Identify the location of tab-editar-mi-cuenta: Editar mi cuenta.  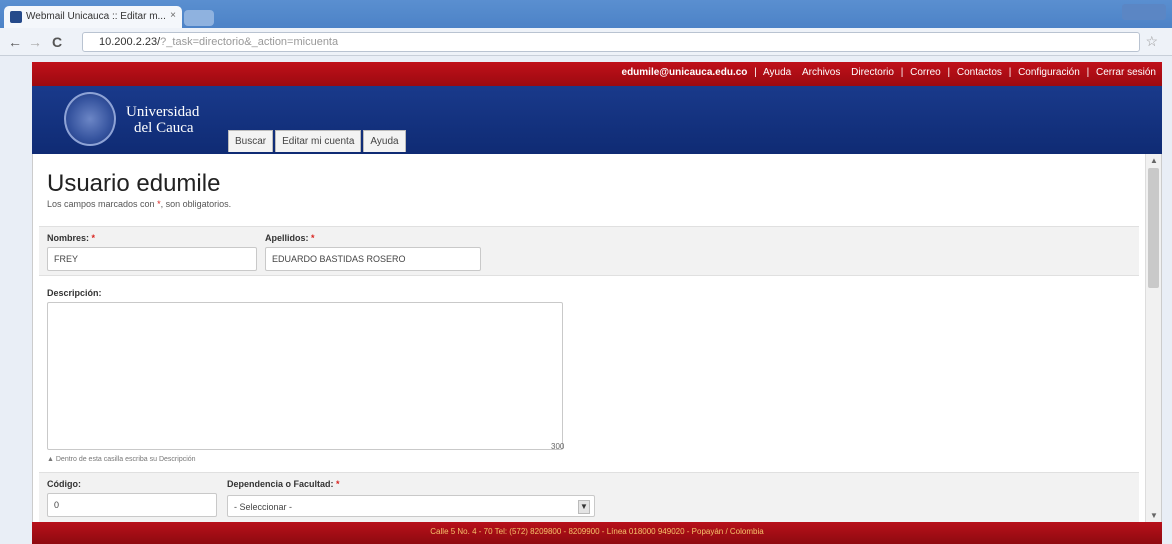
(318, 141).